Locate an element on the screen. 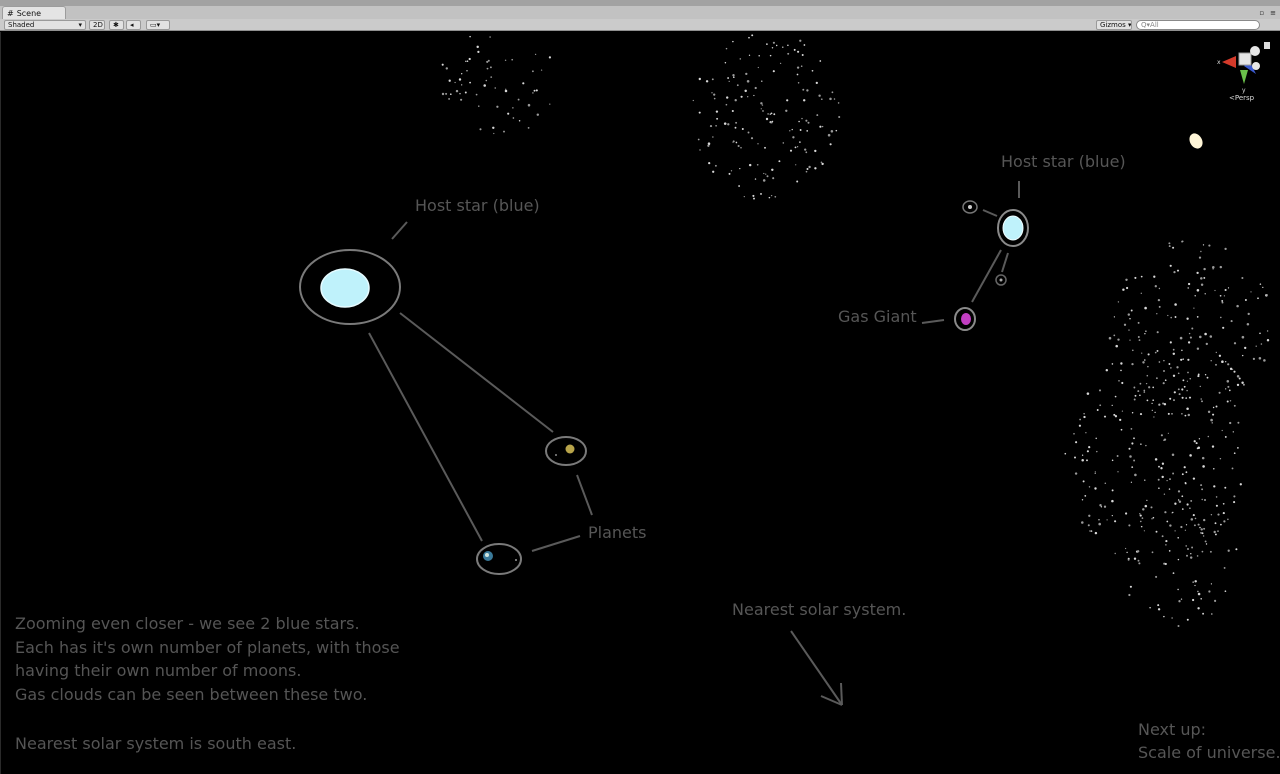 The image size is (1280, 774). projection-label: Persp is located at coordinates (1244, 98).